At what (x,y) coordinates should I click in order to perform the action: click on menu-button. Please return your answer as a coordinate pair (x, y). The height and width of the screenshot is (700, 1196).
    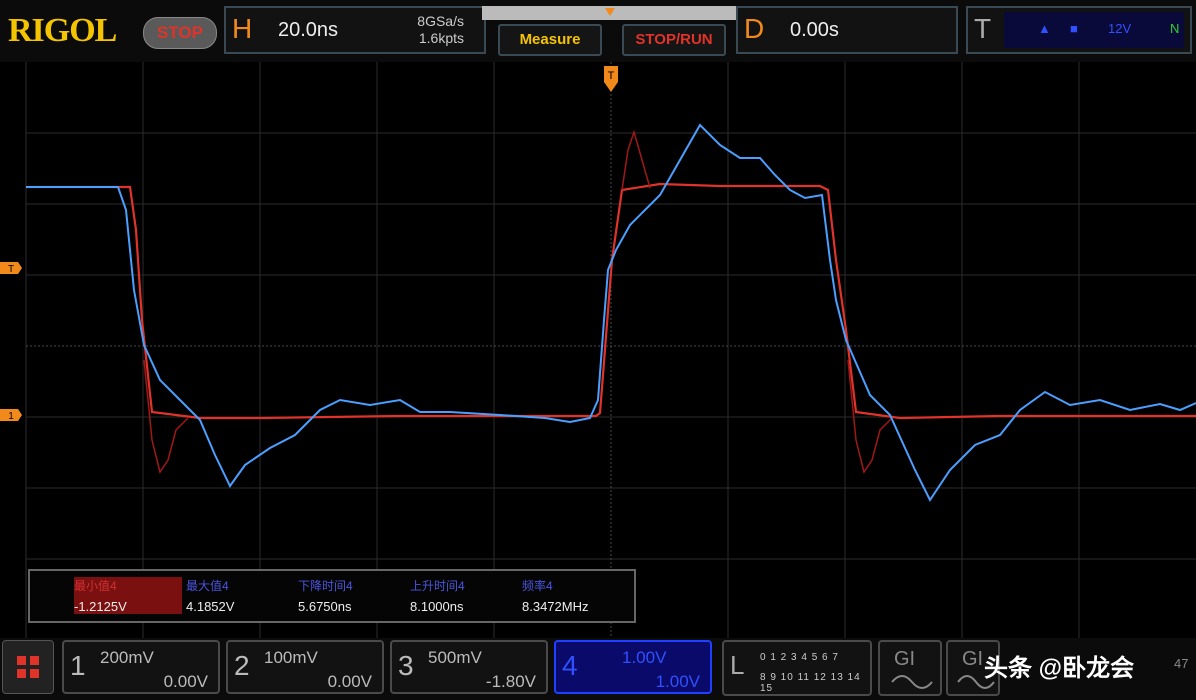
    Looking at the image, I should click on (28, 667).